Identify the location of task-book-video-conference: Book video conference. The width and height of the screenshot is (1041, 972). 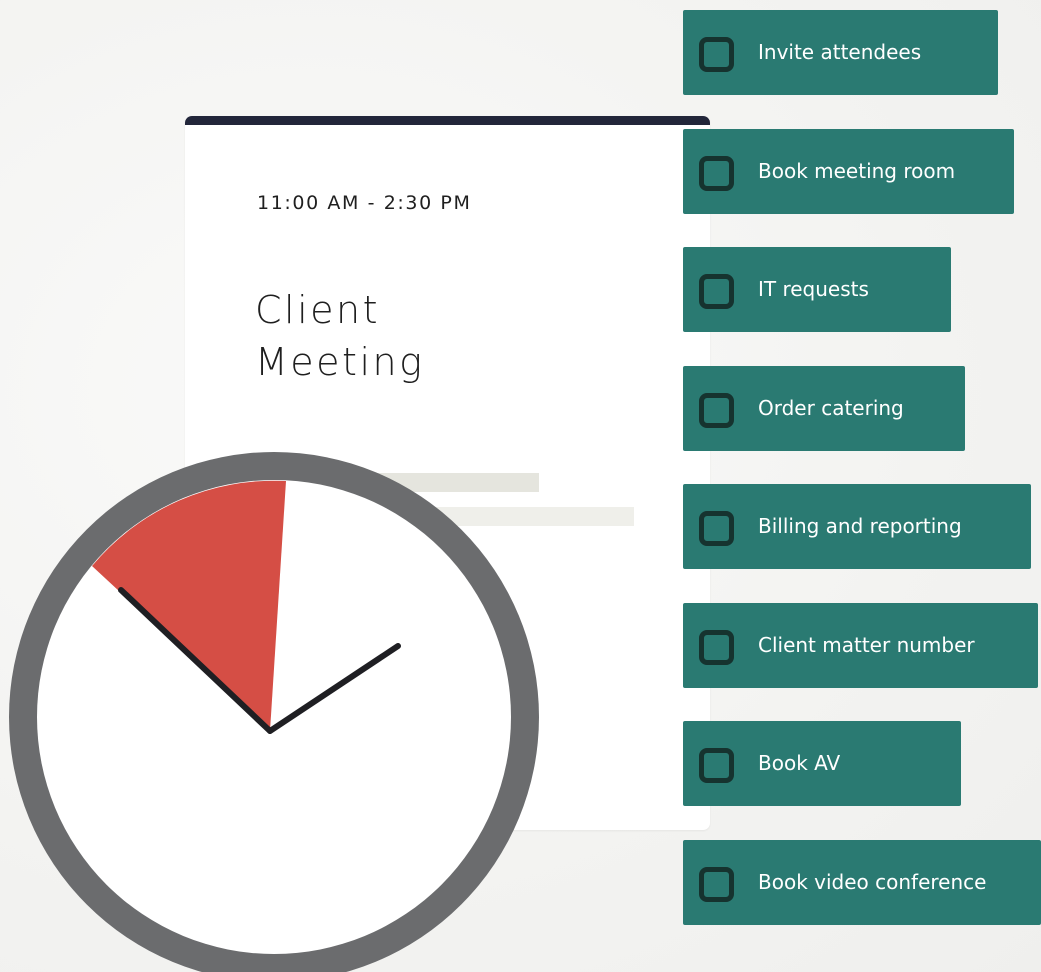
(862, 882).